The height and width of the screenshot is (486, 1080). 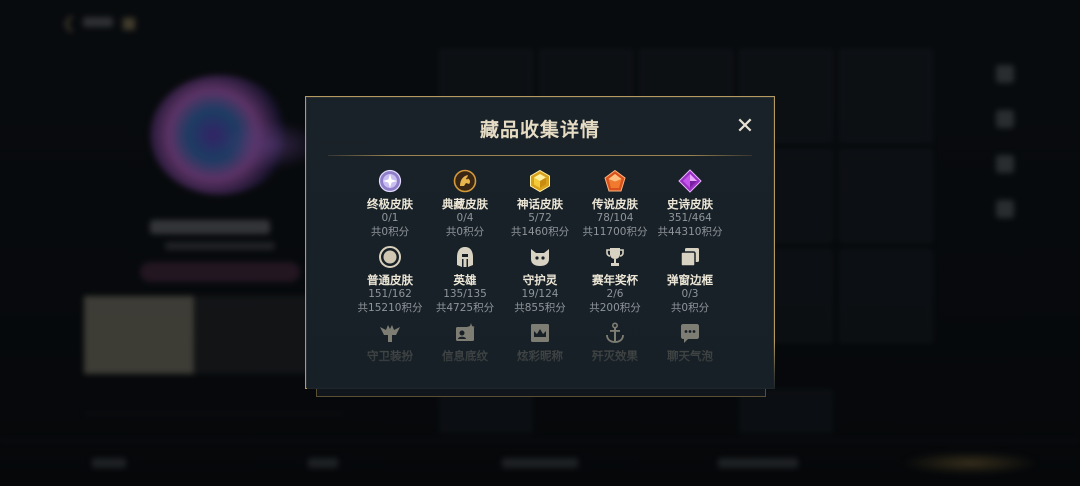 What do you see at coordinates (540, 356) in the screenshot?
I see `category-name: 炫彩昵称` at bounding box center [540, 356].